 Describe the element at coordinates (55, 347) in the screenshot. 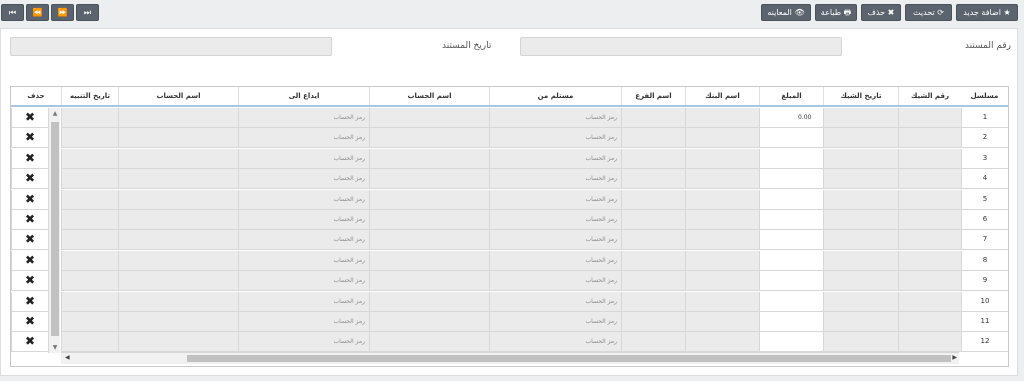

I see `scroll-down-icon: ▼` at that location.